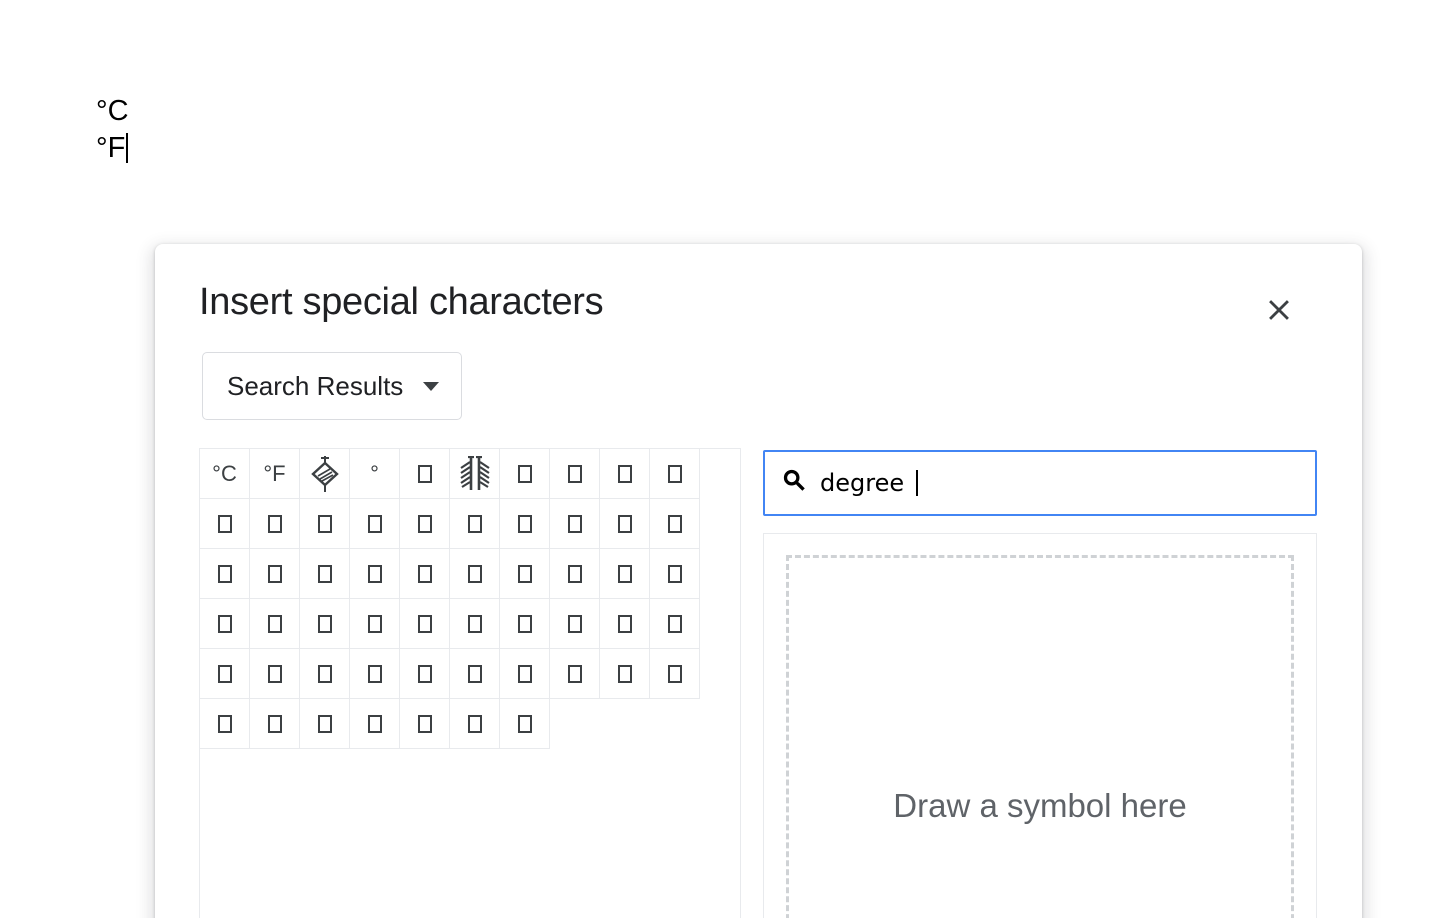 The width and height of the screenshot is (1452, 918). I want to click on character-cell: °, so click(375, 474).